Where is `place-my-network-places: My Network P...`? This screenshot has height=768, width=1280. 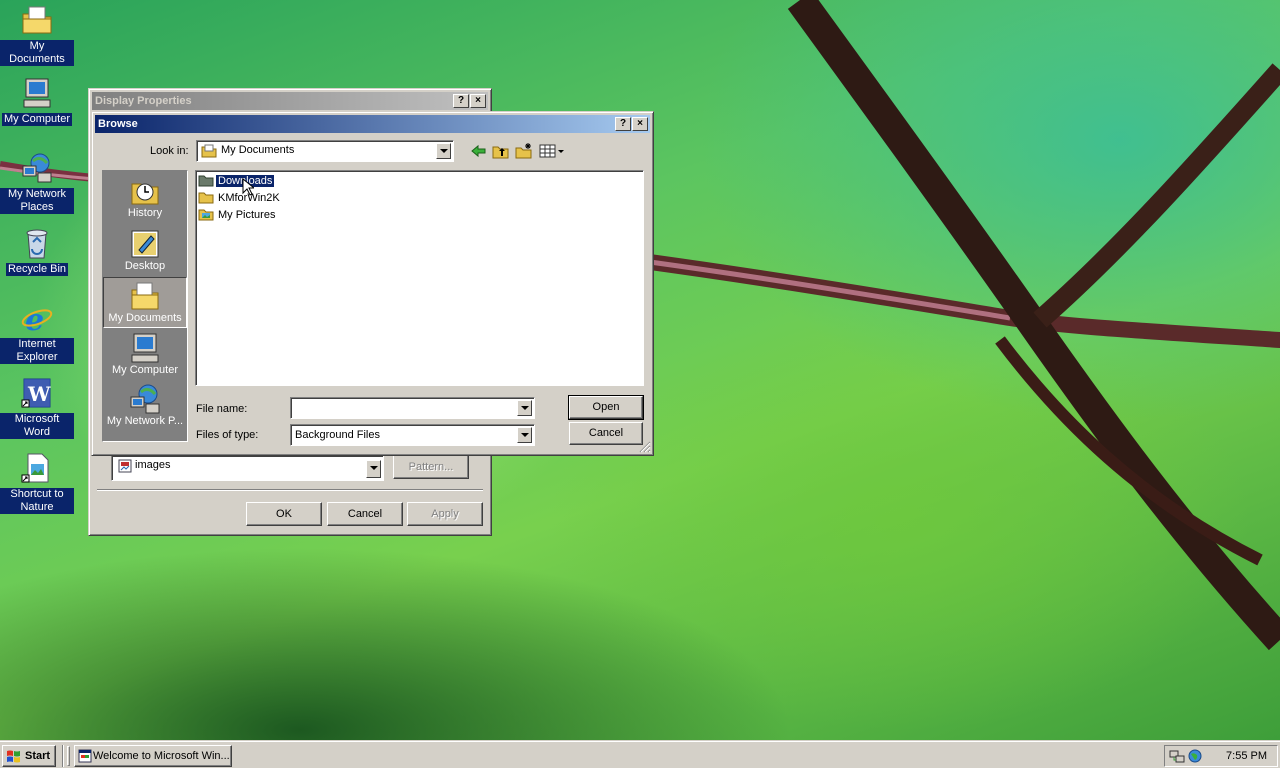 place-my-network-places: My Network P... is located at coordinates (145, 408).